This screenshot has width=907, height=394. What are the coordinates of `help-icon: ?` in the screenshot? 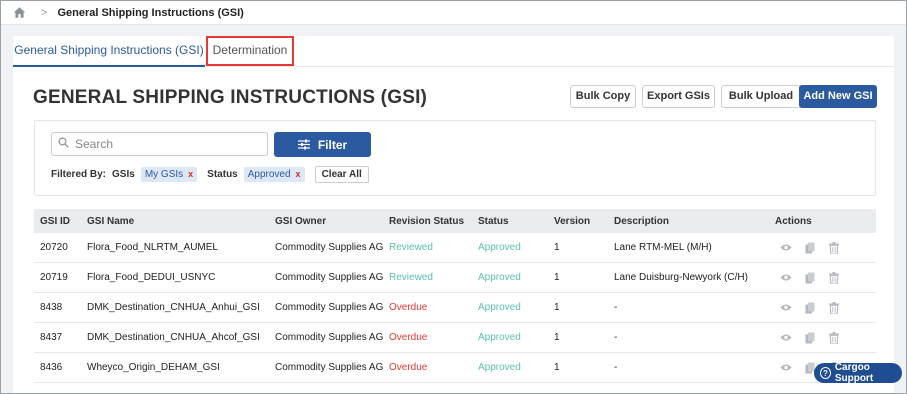 It's located at (825, 373).